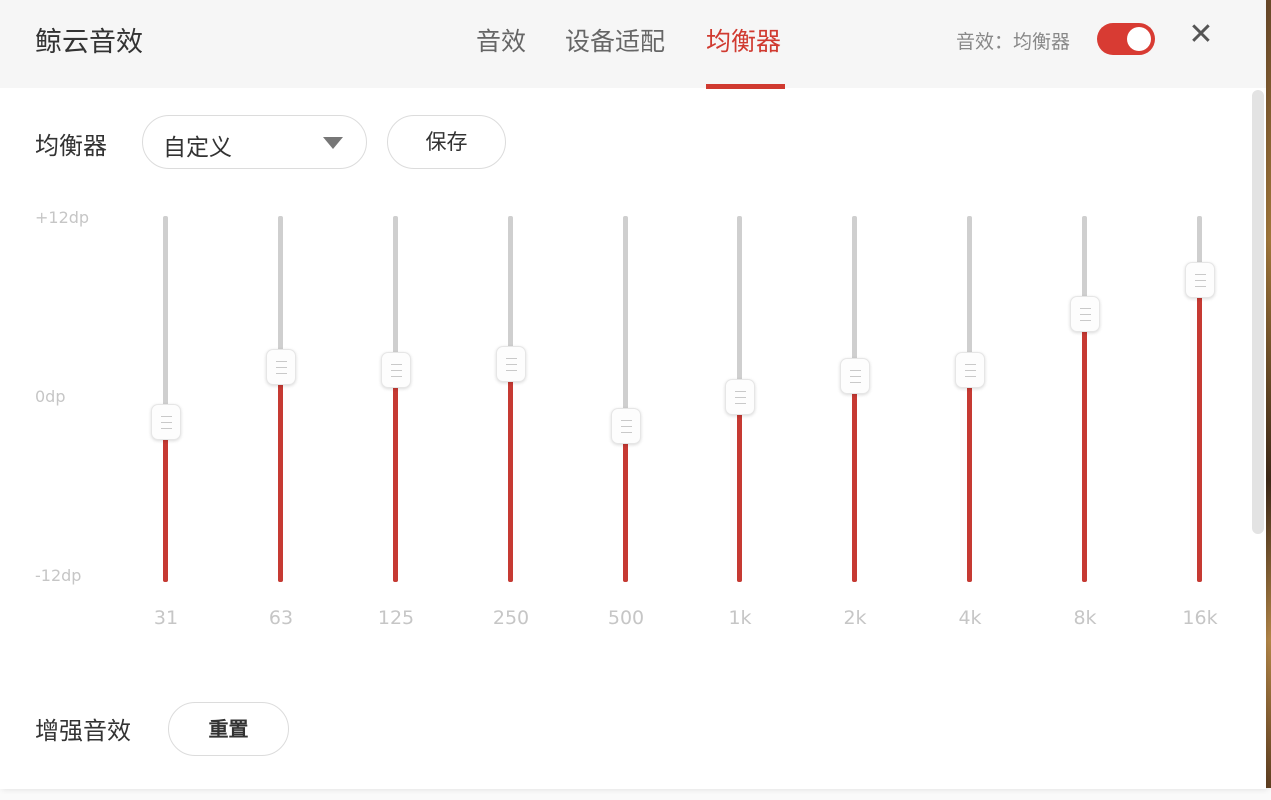 The height and width of the screenshot is (800, 1271). What do you see at coordinates (1126, 39) in the screenshot?
I see `effect-toggle` at bounding box center [1126, 39].